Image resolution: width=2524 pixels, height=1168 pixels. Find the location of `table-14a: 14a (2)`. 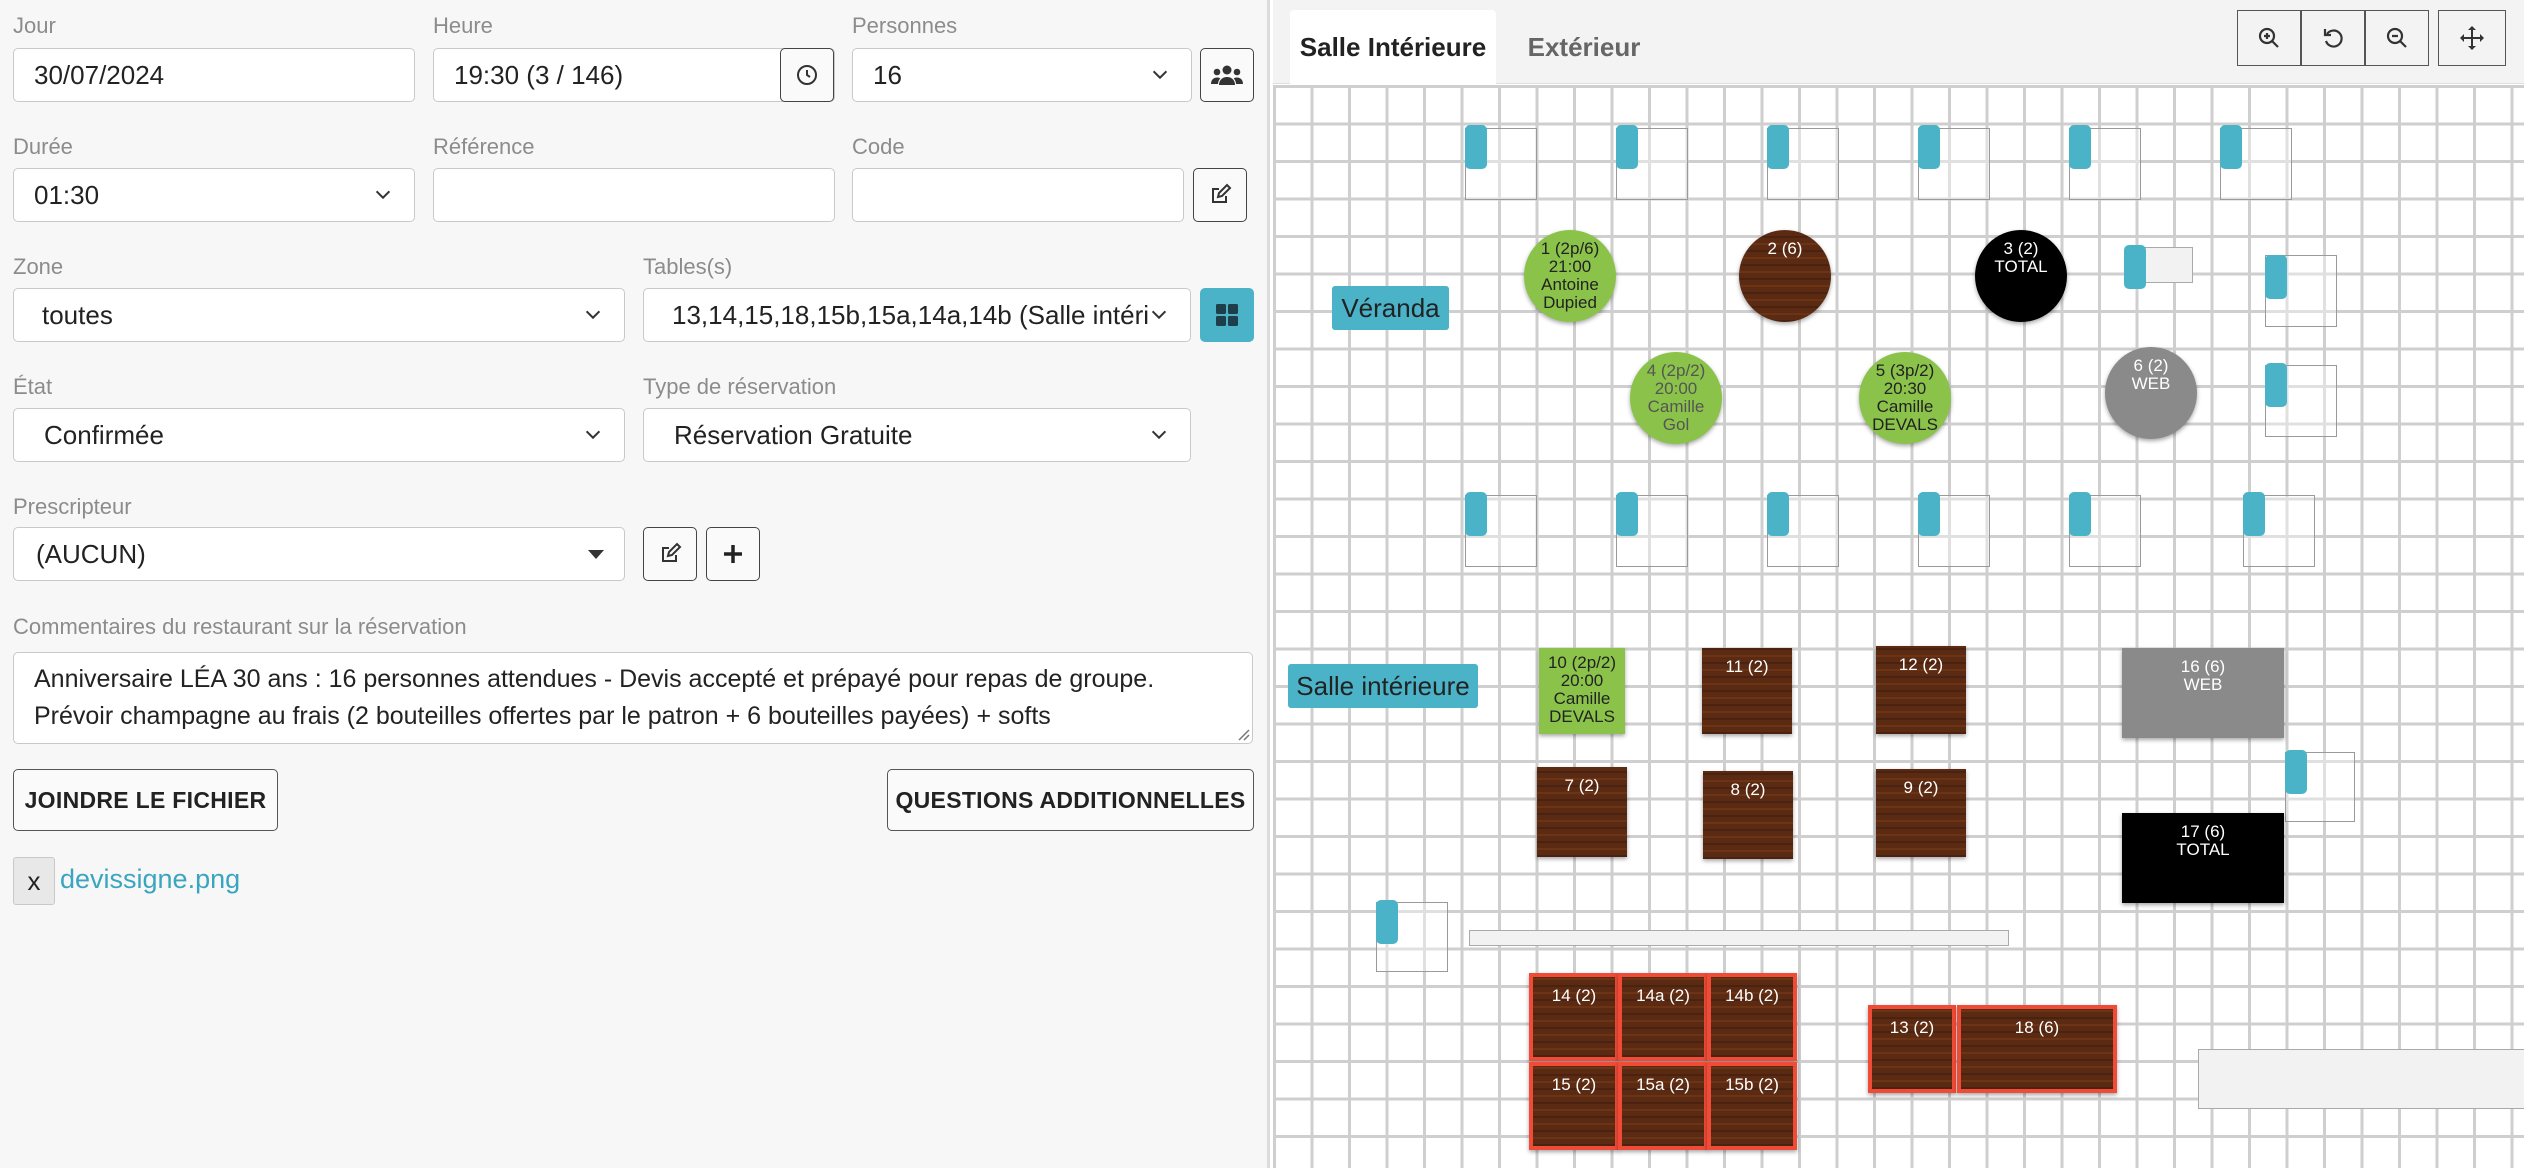

table-14a: 14a (2) is located at coordinates (1663, 1017).